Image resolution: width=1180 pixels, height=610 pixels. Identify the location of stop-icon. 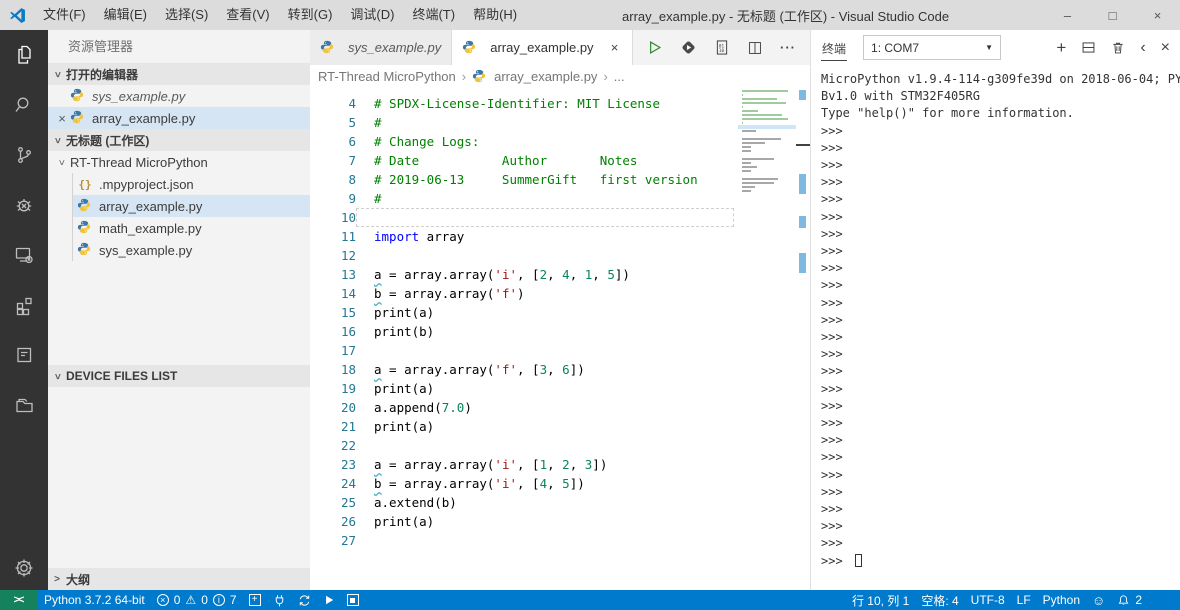
(353, 600).